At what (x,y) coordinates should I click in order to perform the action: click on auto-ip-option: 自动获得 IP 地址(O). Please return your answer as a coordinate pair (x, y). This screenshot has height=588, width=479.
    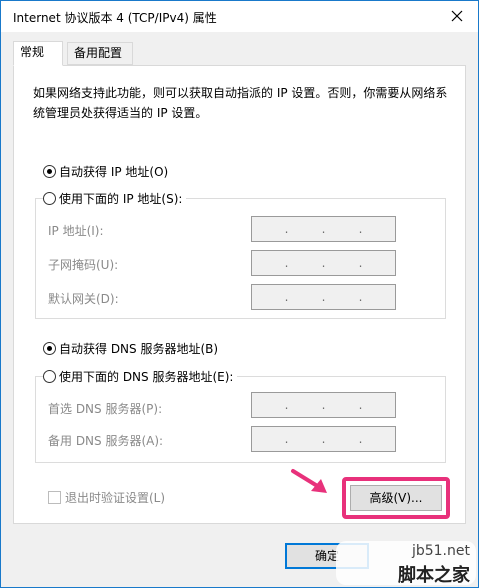
    Looking at the image, I should click on (105, 171).